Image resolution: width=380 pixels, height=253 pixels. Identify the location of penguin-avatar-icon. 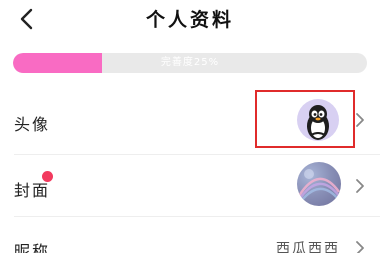
(318, 122).